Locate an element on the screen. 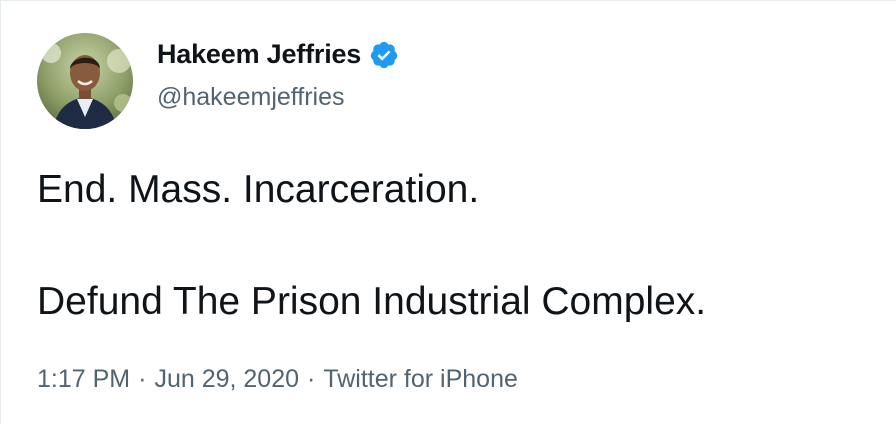 The width and height of the screenshot is (896, 424). tweet-date: Jun 29, 2020 is located at coordinates (226, 379).